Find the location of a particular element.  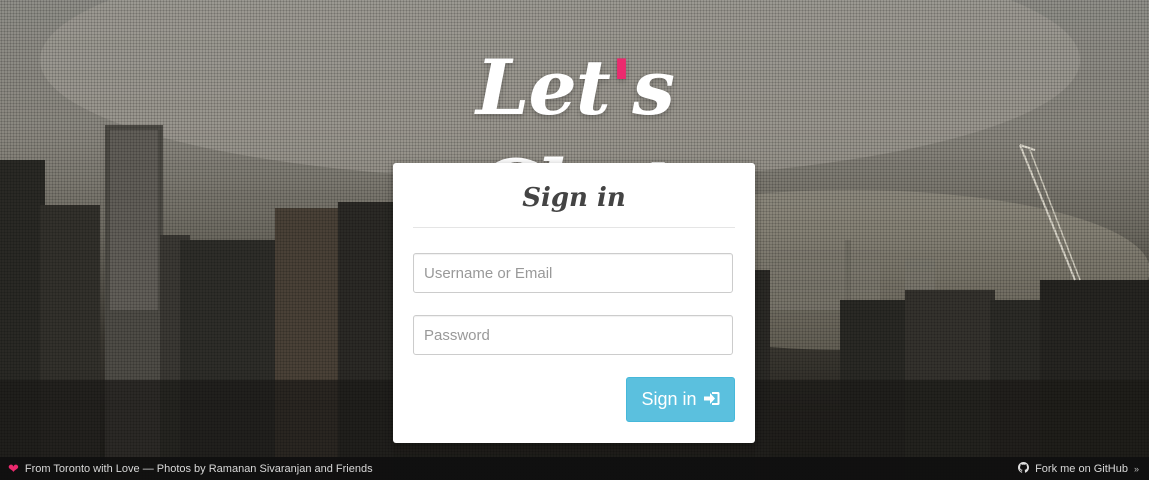

github-link: Fork me on GitHub » is located at coordinates (1083, 468).